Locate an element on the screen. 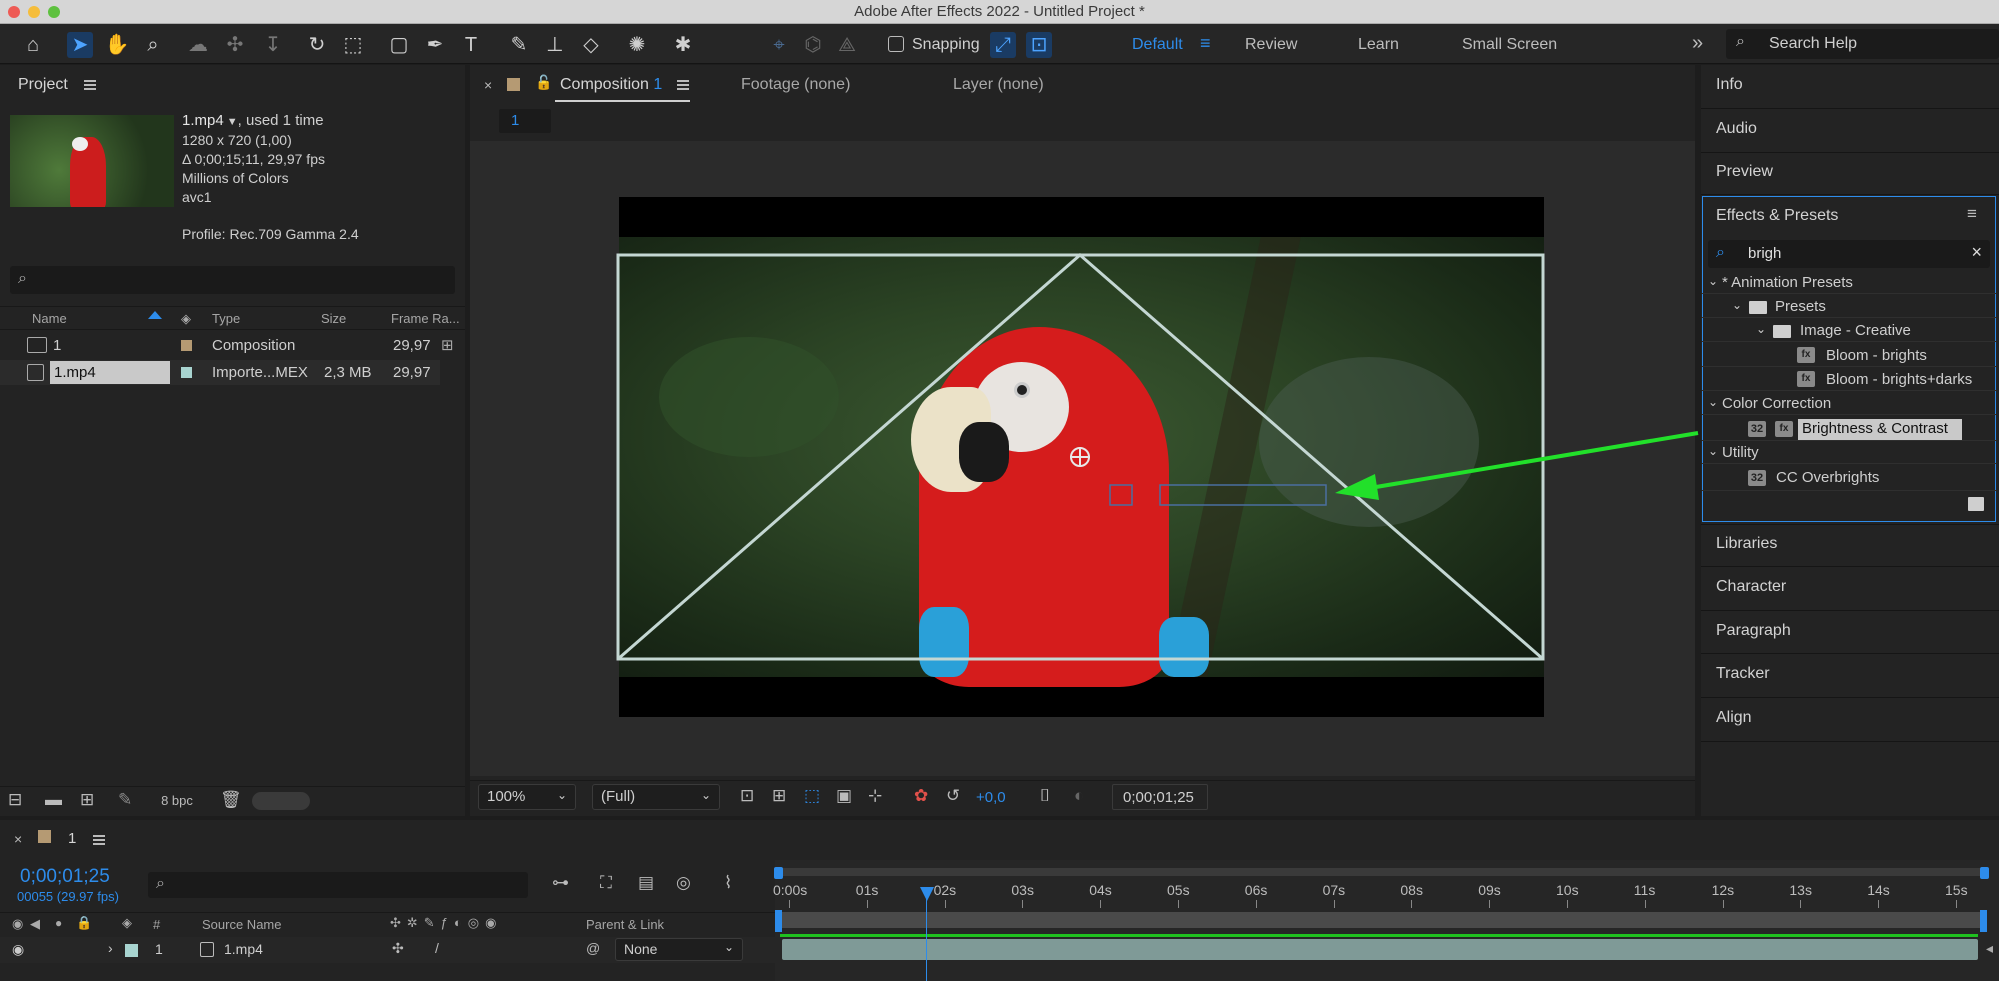  tree-animation-presets: * Animation Presets is located at coordinates (1787, 282).